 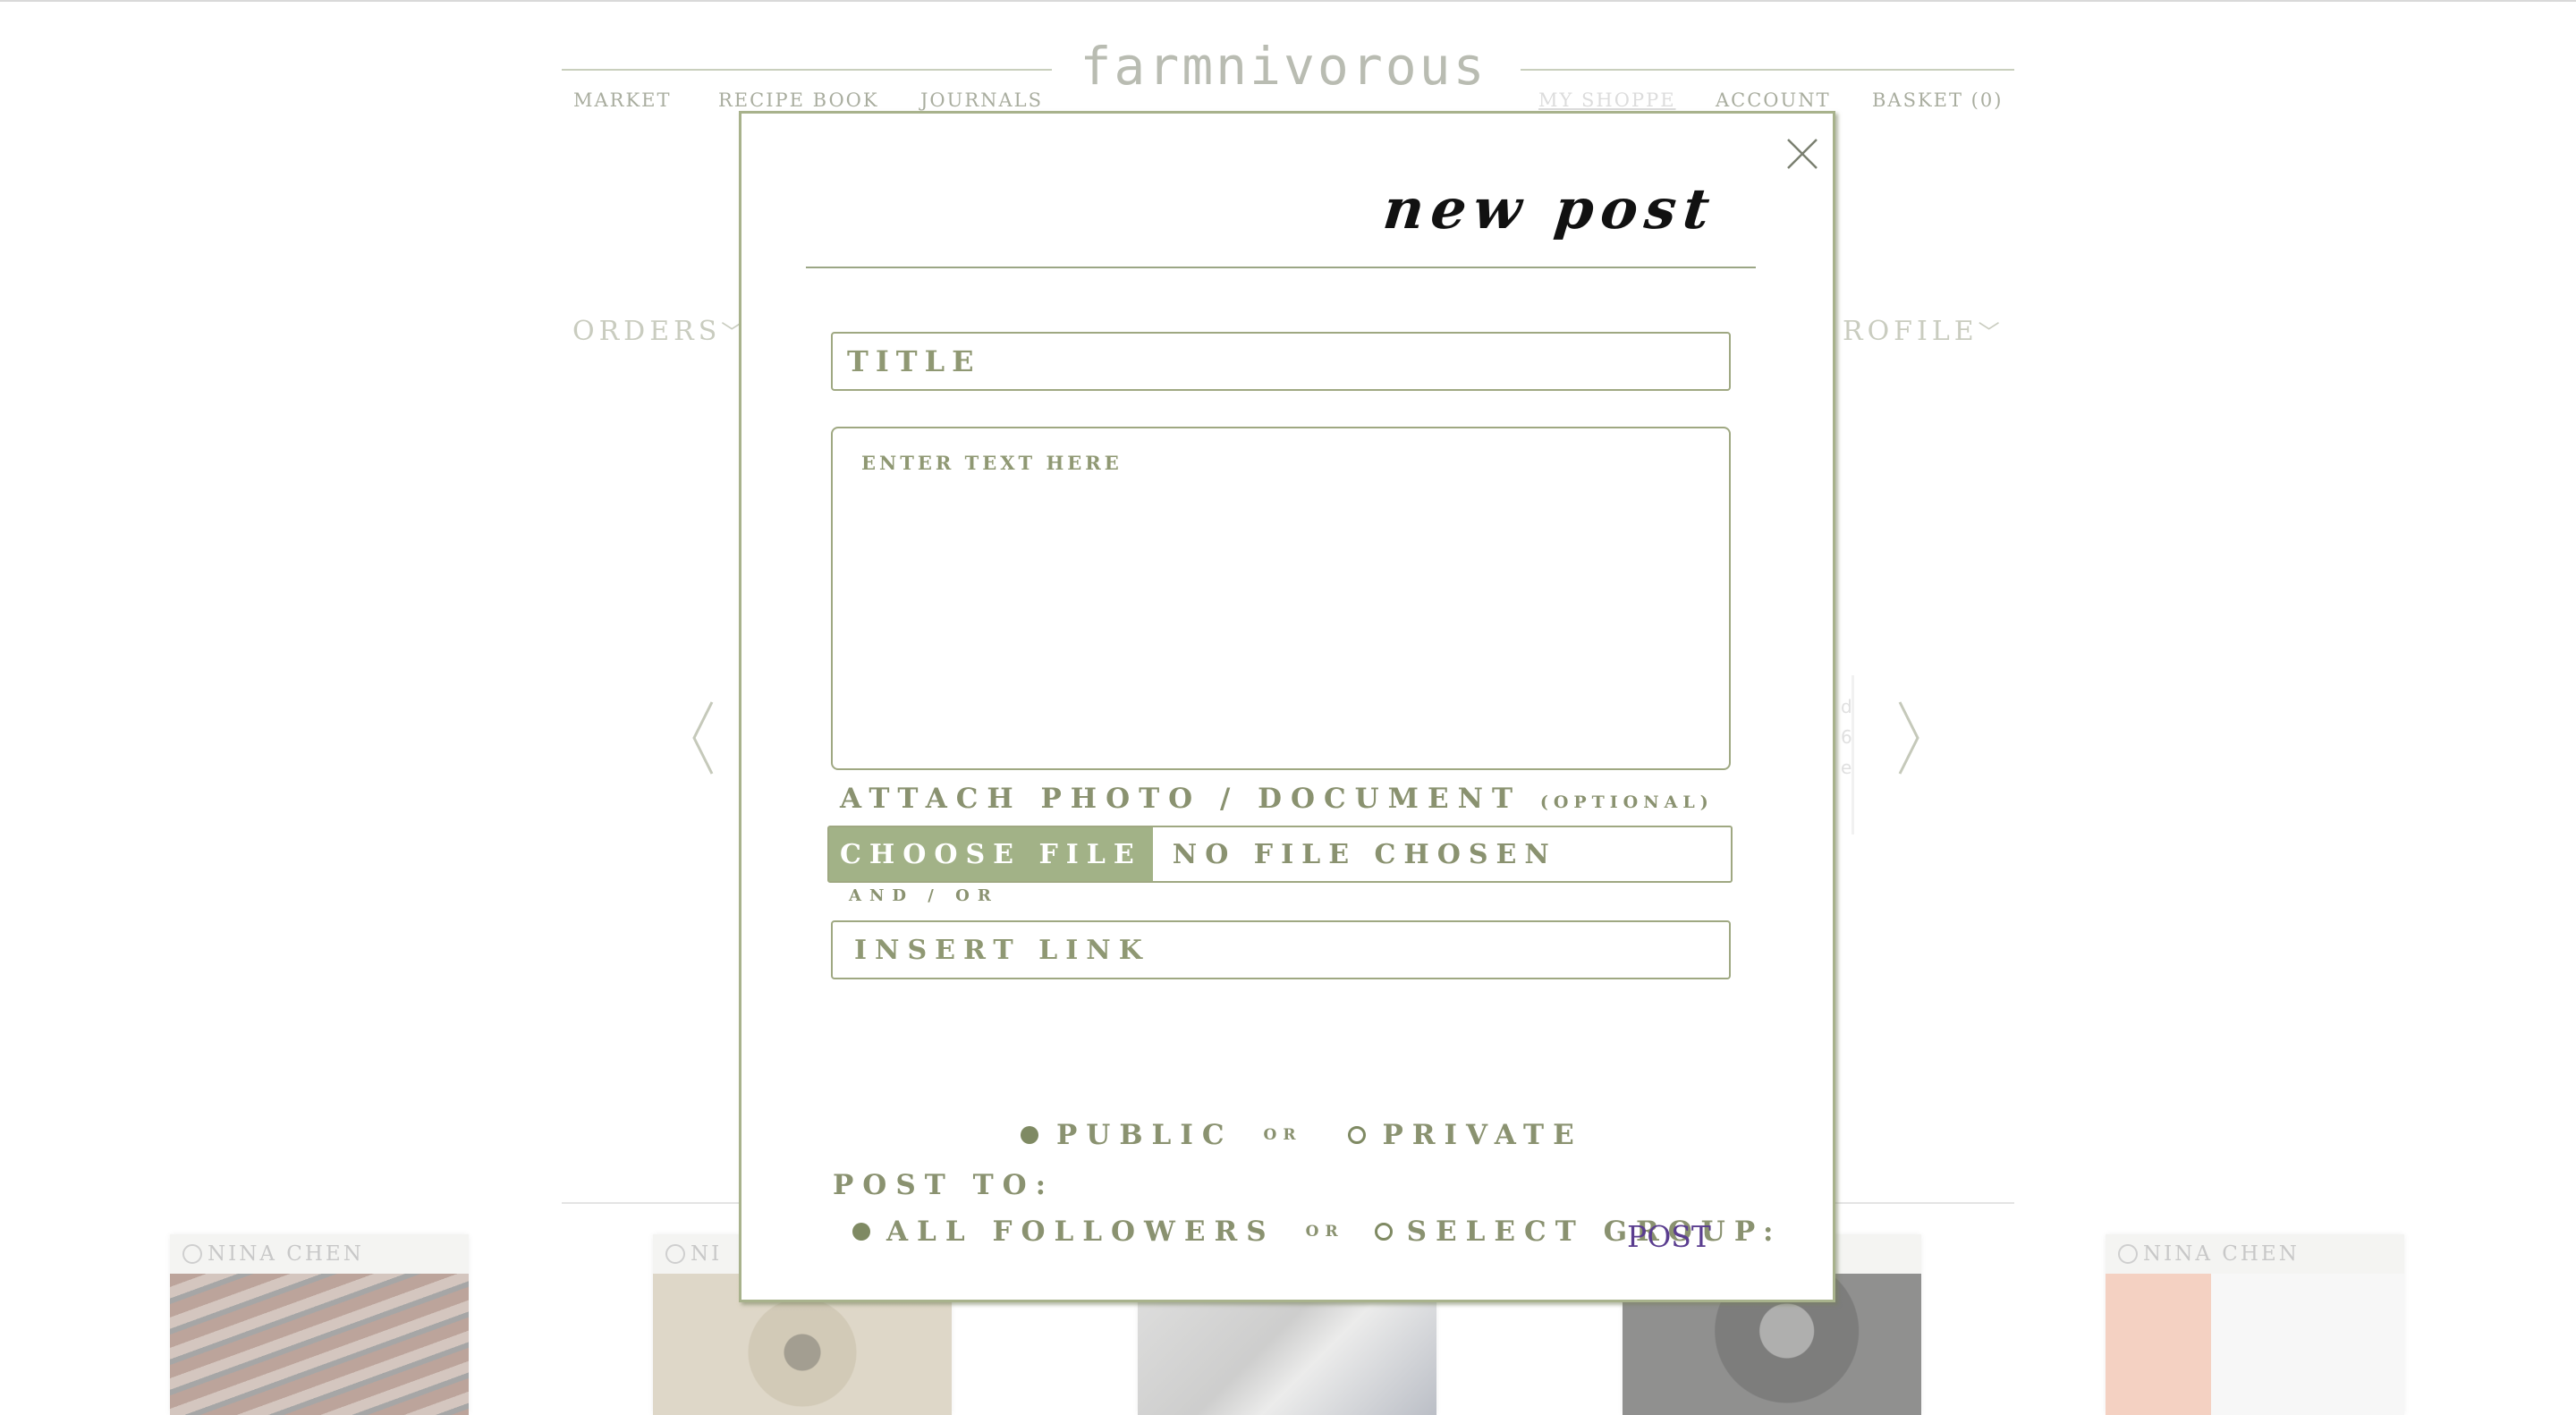 What do you see at coordinates (1550, 208) in the screenshot?
I see `modal-title: new post` at bounding box center [1550, 208].